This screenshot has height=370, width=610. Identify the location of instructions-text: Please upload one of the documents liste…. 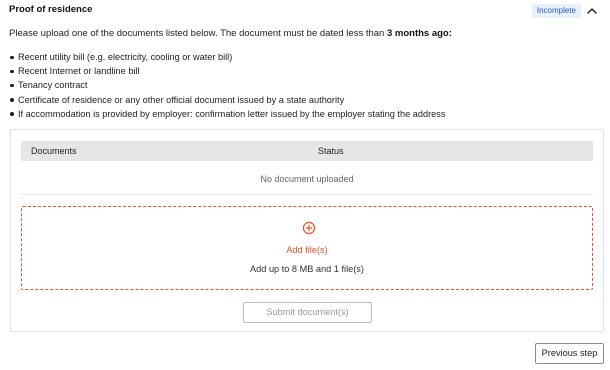
(230, 33).